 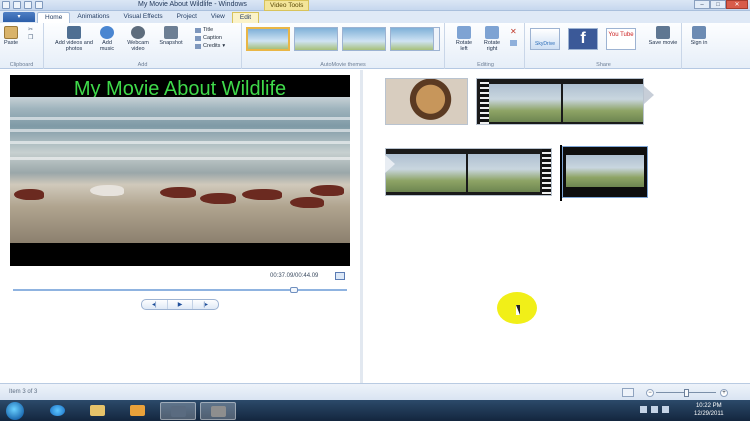 I want to click on app-menu-button: ▾, so click(x=19, y=17).